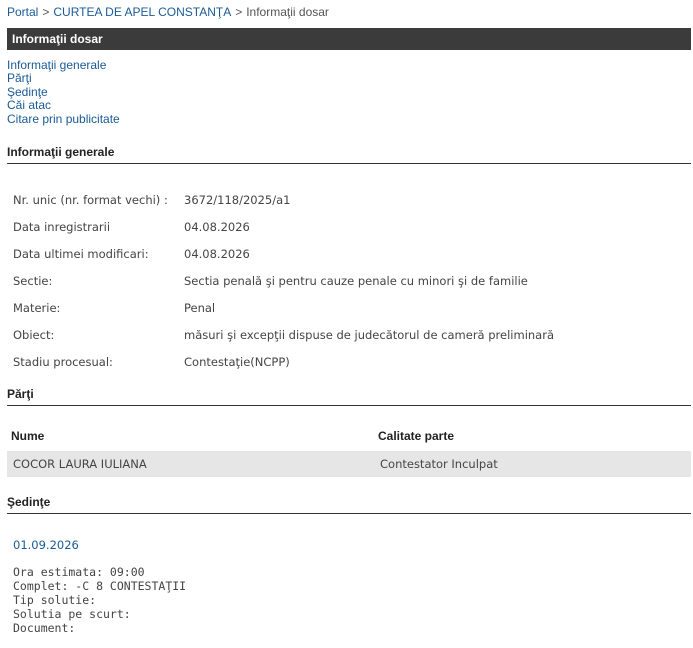 The width and height of the screenshot is (693, 648). What do you see at coordinates (46, 545) in the screenshot?
I see `hearing-date-link: 01.09.2026` at bounding box center [46, 545].